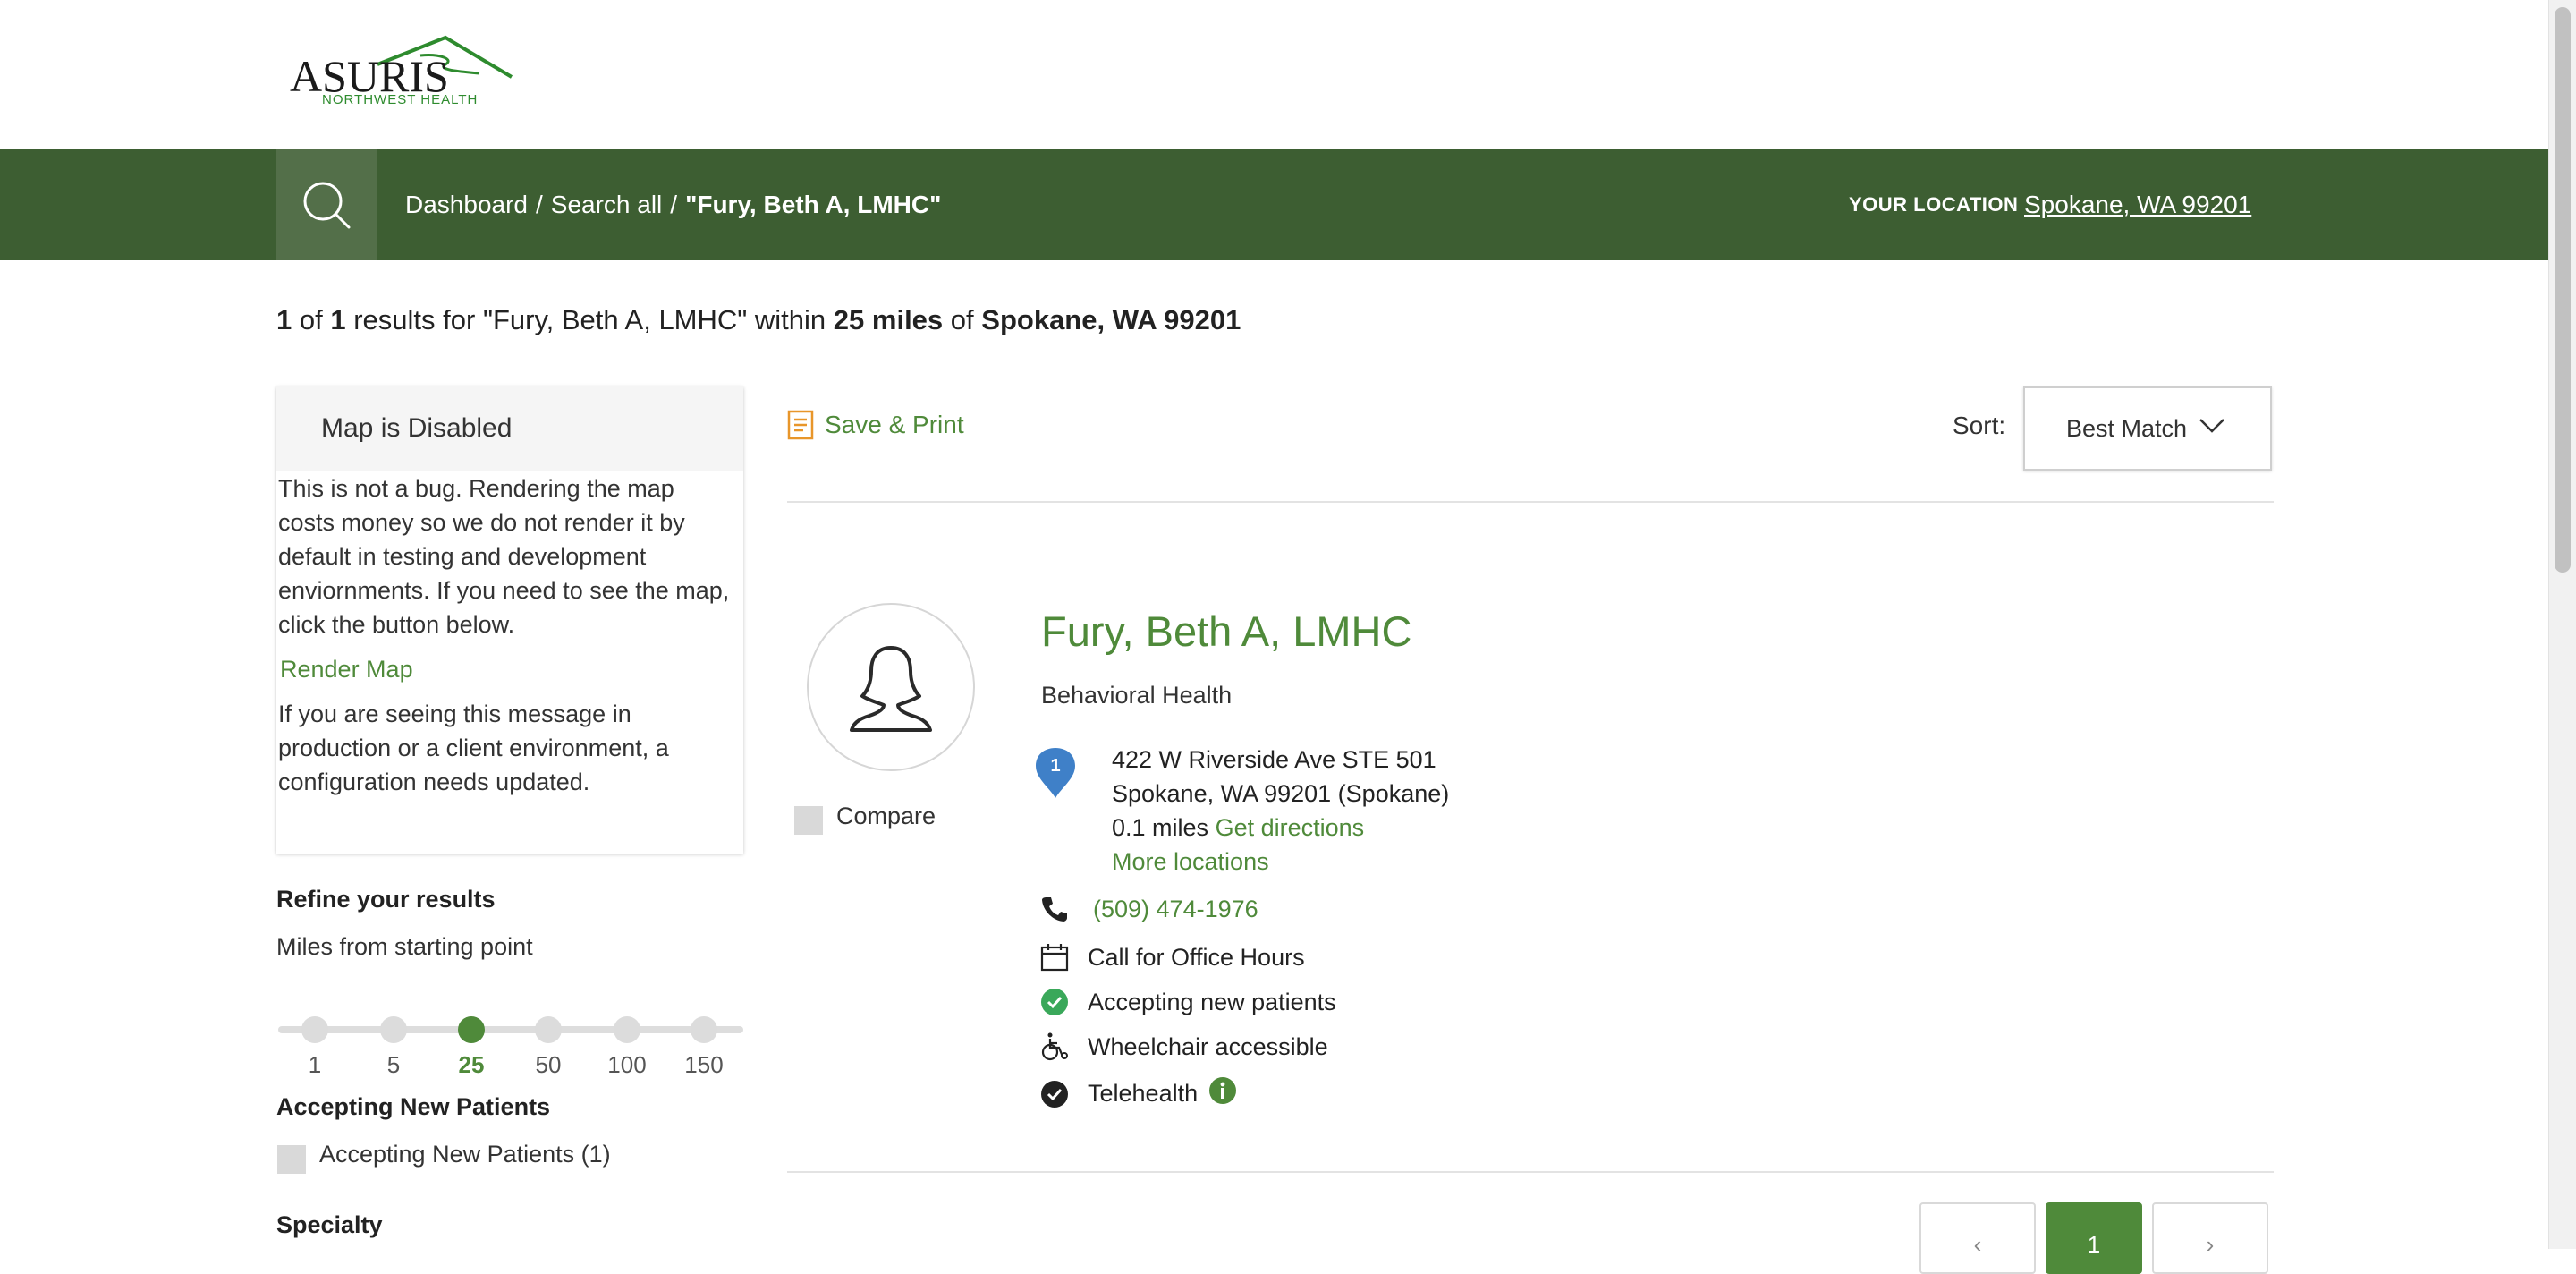 The width and height of the screenshot is (2576, 1274). I want to click on miles-option-label: 50, so click(548, 1065).